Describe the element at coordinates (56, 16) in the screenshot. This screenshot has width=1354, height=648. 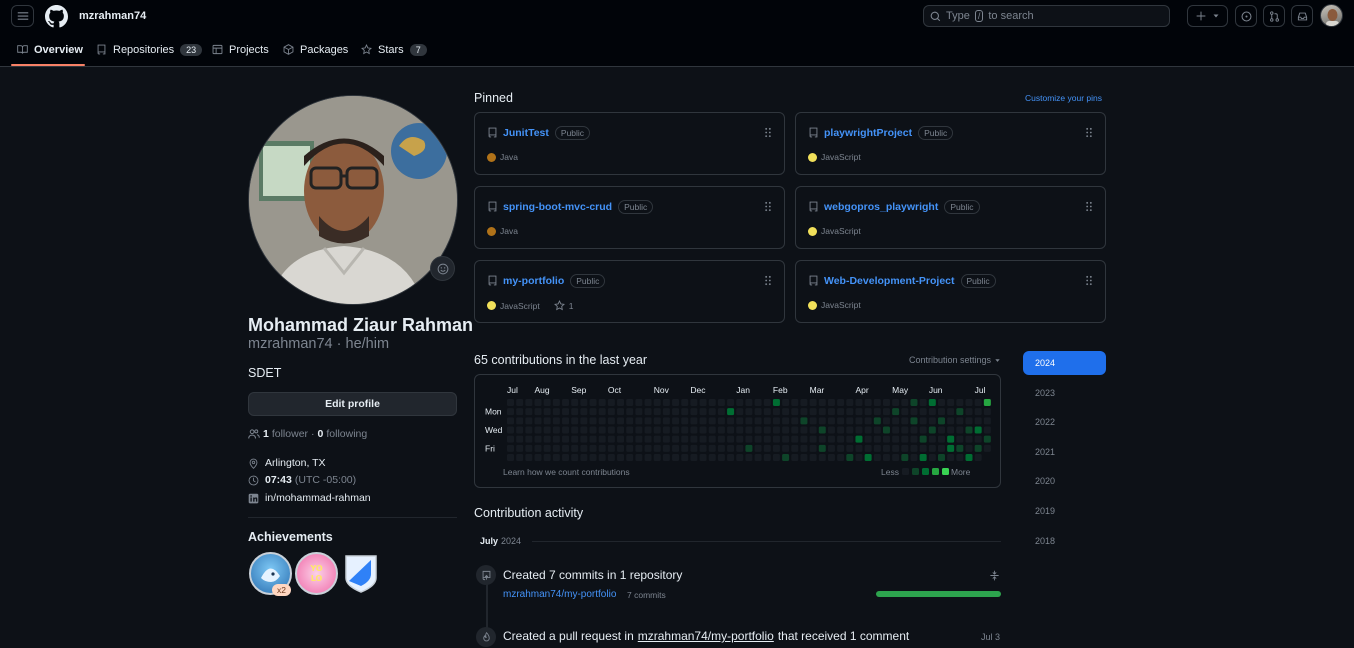
I see `github-logo` at that location.